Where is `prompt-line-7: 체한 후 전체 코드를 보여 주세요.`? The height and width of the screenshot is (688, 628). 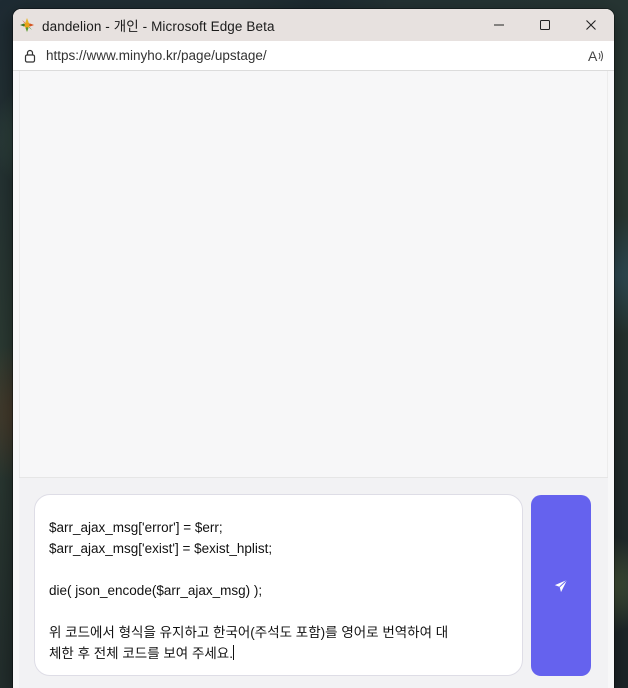 prompt-line-7: 체한 후 전체 코드를 보여 주세요. is located at coordinates (141, 653).